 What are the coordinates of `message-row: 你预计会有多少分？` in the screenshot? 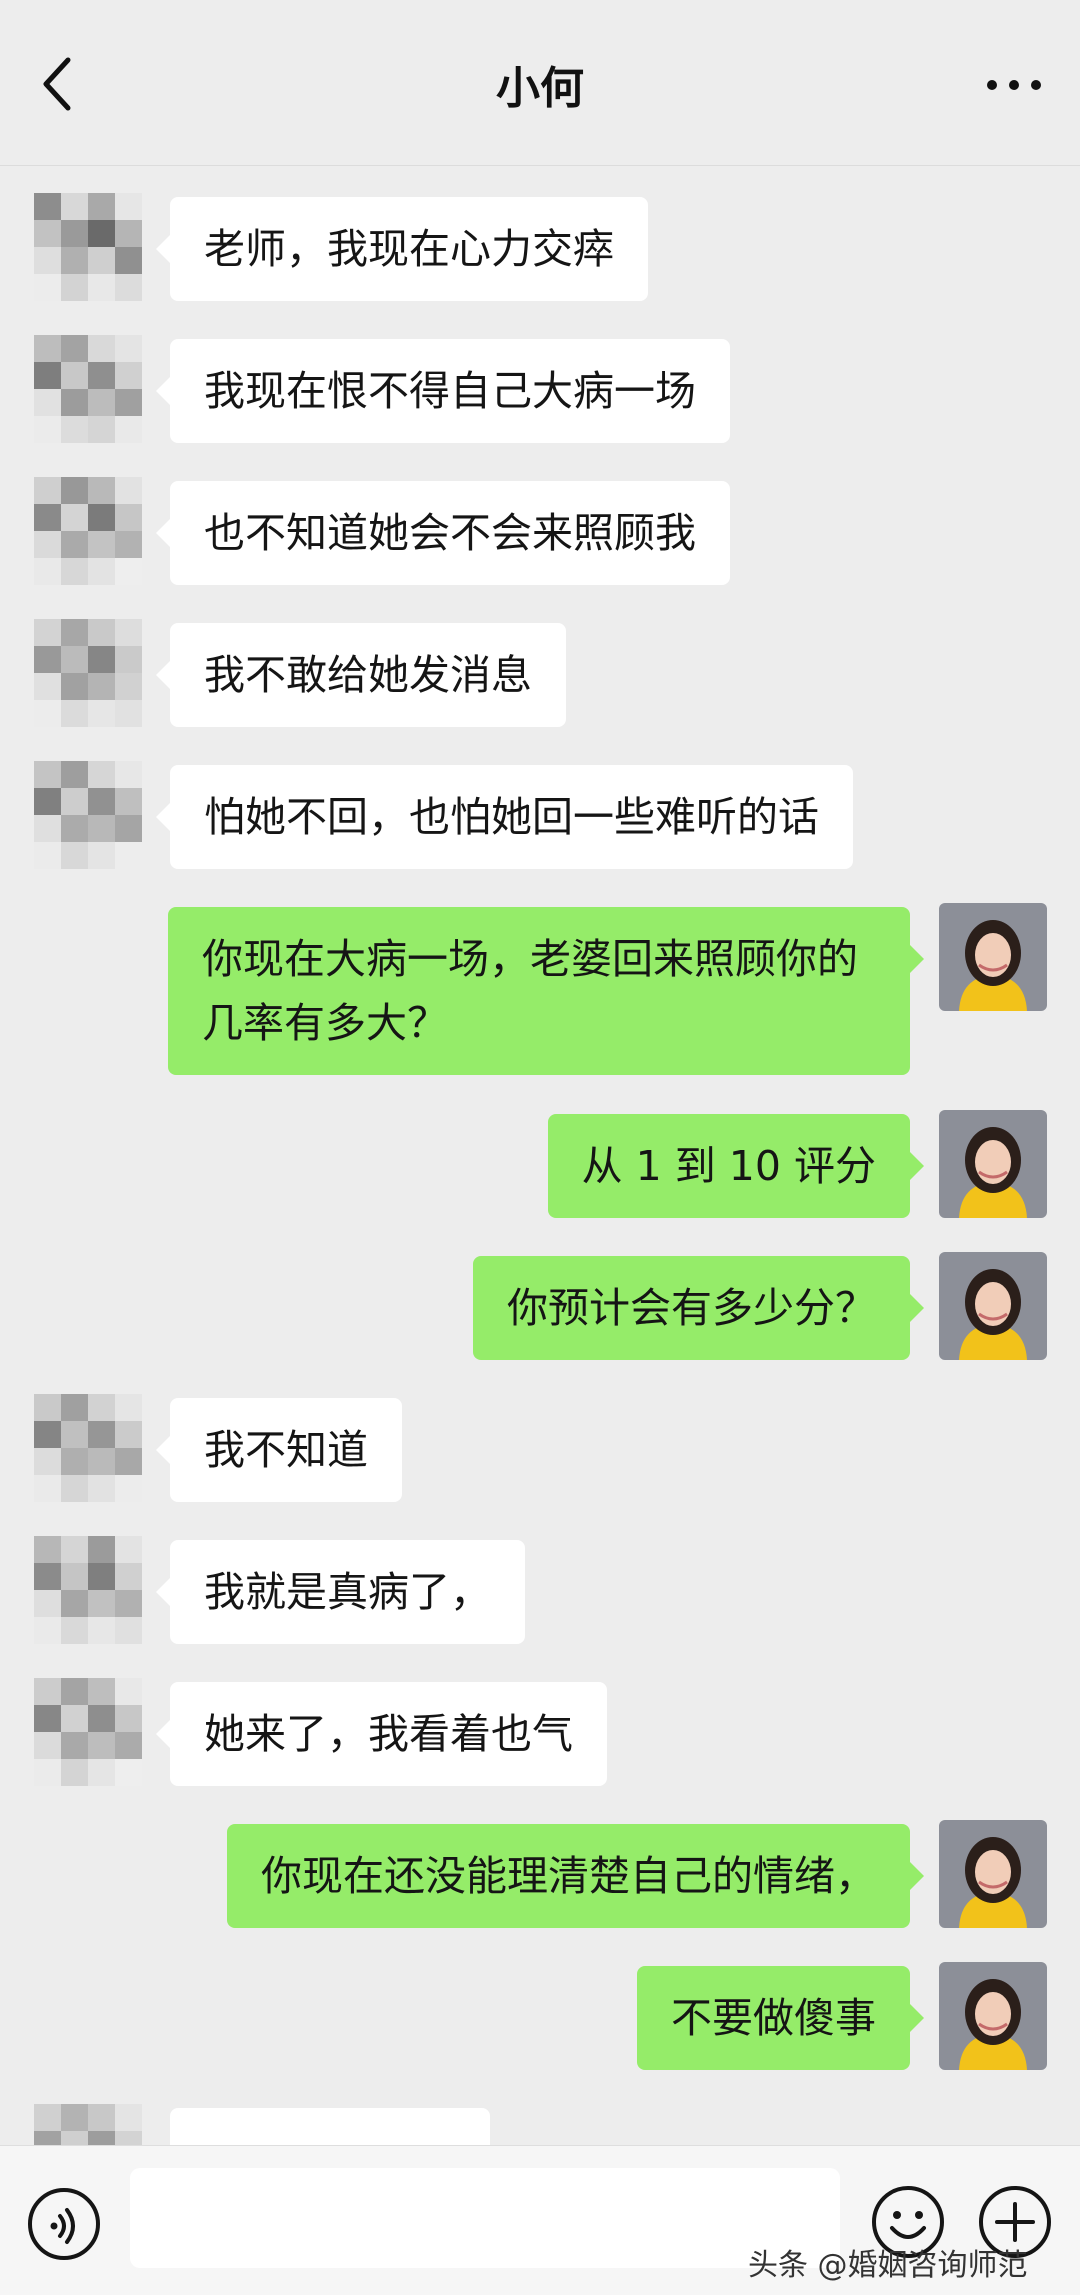 It's located at (540, 1309).